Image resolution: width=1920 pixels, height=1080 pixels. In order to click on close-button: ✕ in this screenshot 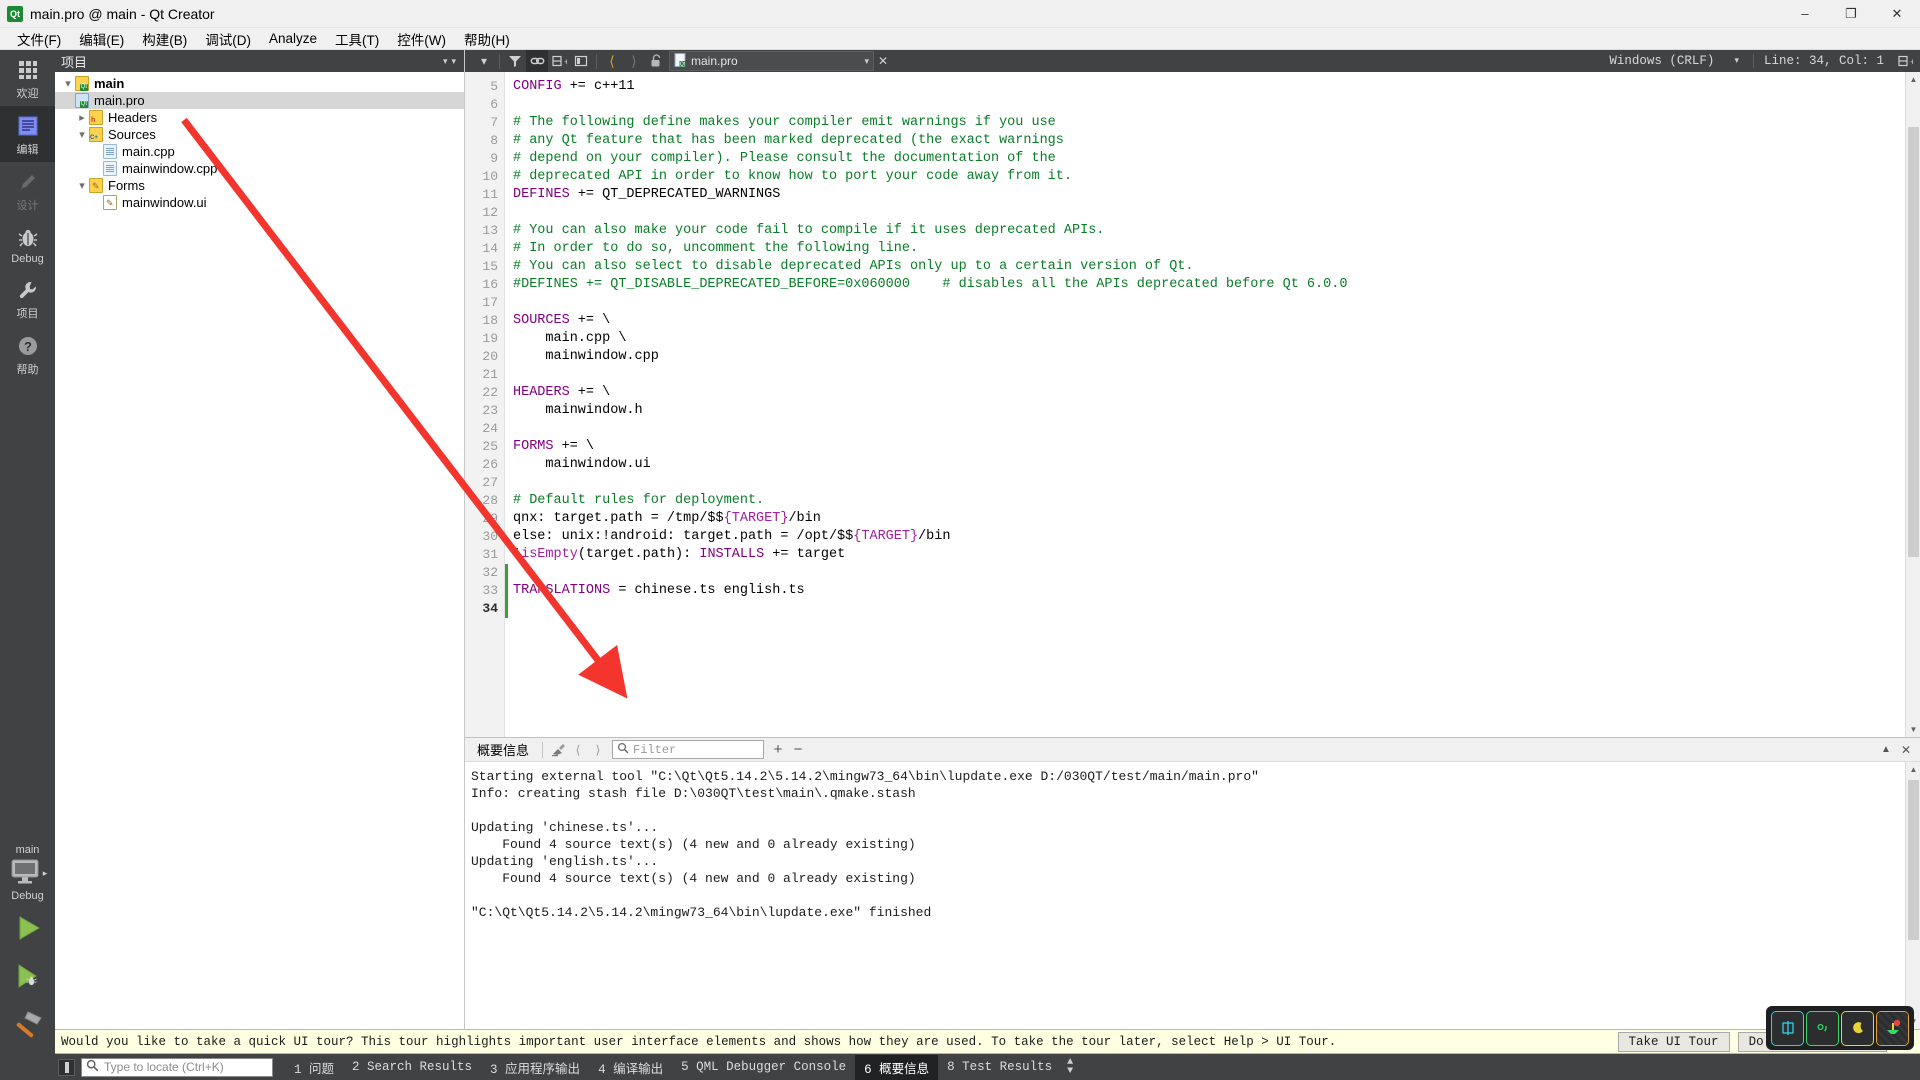, I will do `click(1897, 14)`.